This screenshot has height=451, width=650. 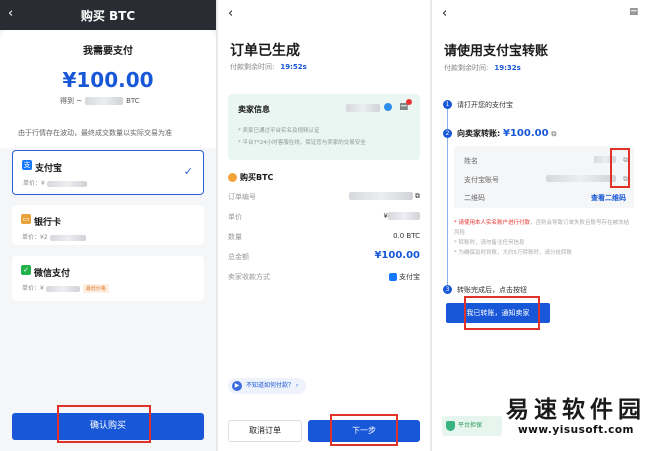 What do you see at coordinates (482, 68) in the screenshot?
I see `payment-timer: 付款剩余时间: 19:32s` at bounding box center [482, 68].